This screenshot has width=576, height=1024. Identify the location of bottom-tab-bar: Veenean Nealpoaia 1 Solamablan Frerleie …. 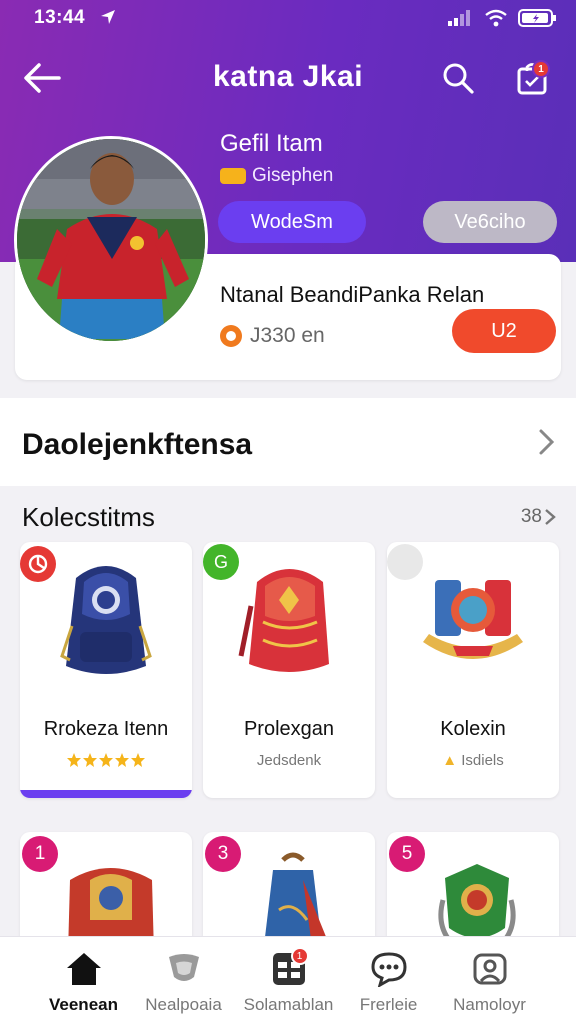
(288, 980).